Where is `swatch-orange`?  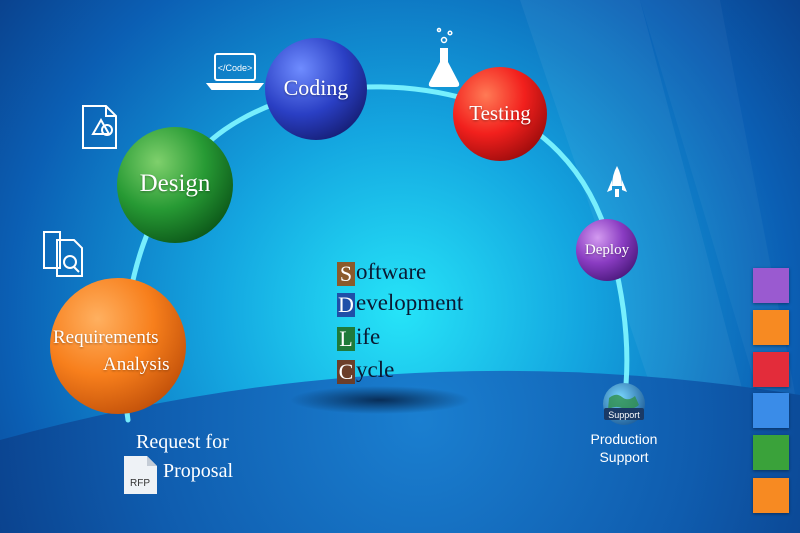
swatch-orange is located at coordinates (771, 327).